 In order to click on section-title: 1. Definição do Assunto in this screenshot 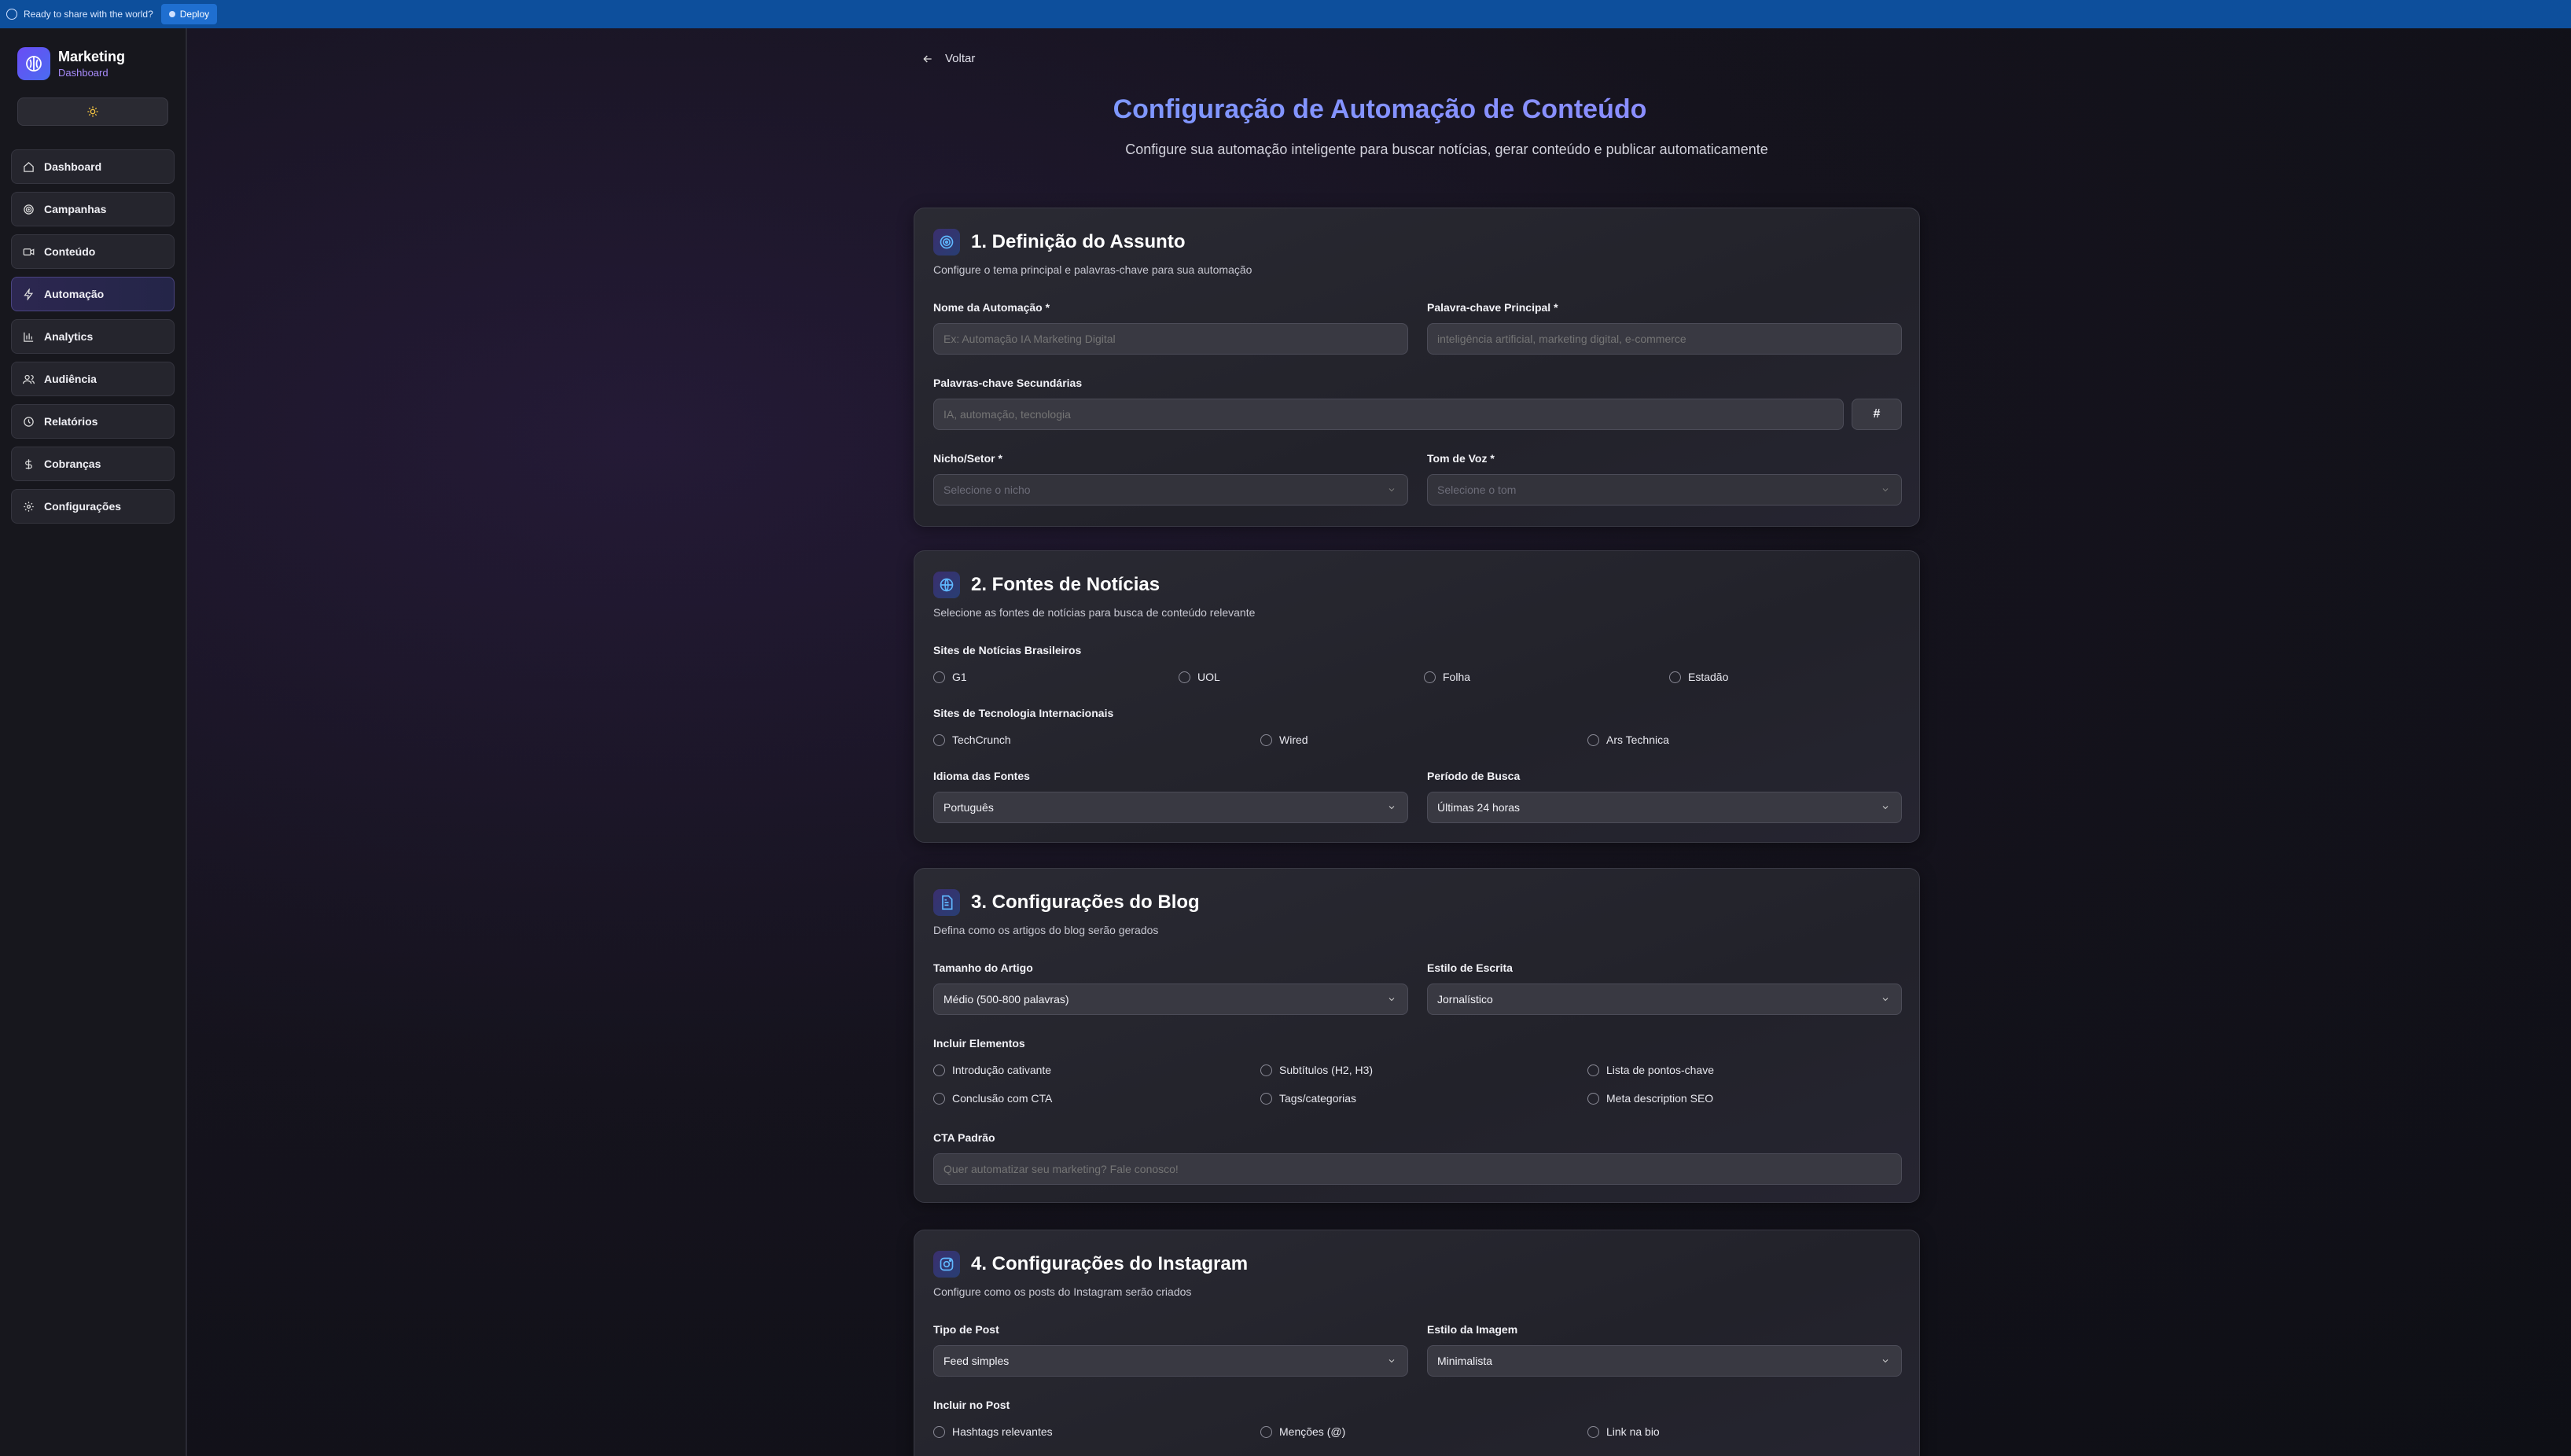, I will do `click(1078, 241)`.